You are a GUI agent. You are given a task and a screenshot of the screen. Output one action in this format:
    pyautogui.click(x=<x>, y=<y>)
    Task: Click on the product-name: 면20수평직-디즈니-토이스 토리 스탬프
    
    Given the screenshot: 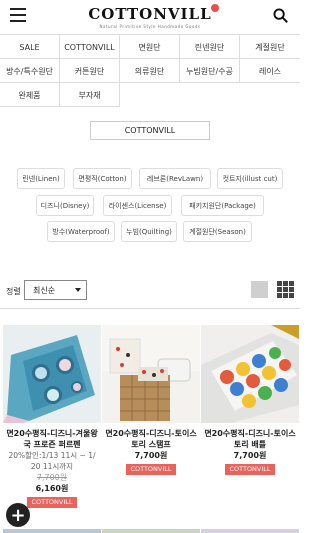 What is the action you would take?
    pyautogui.click(x=151, y=439)
    